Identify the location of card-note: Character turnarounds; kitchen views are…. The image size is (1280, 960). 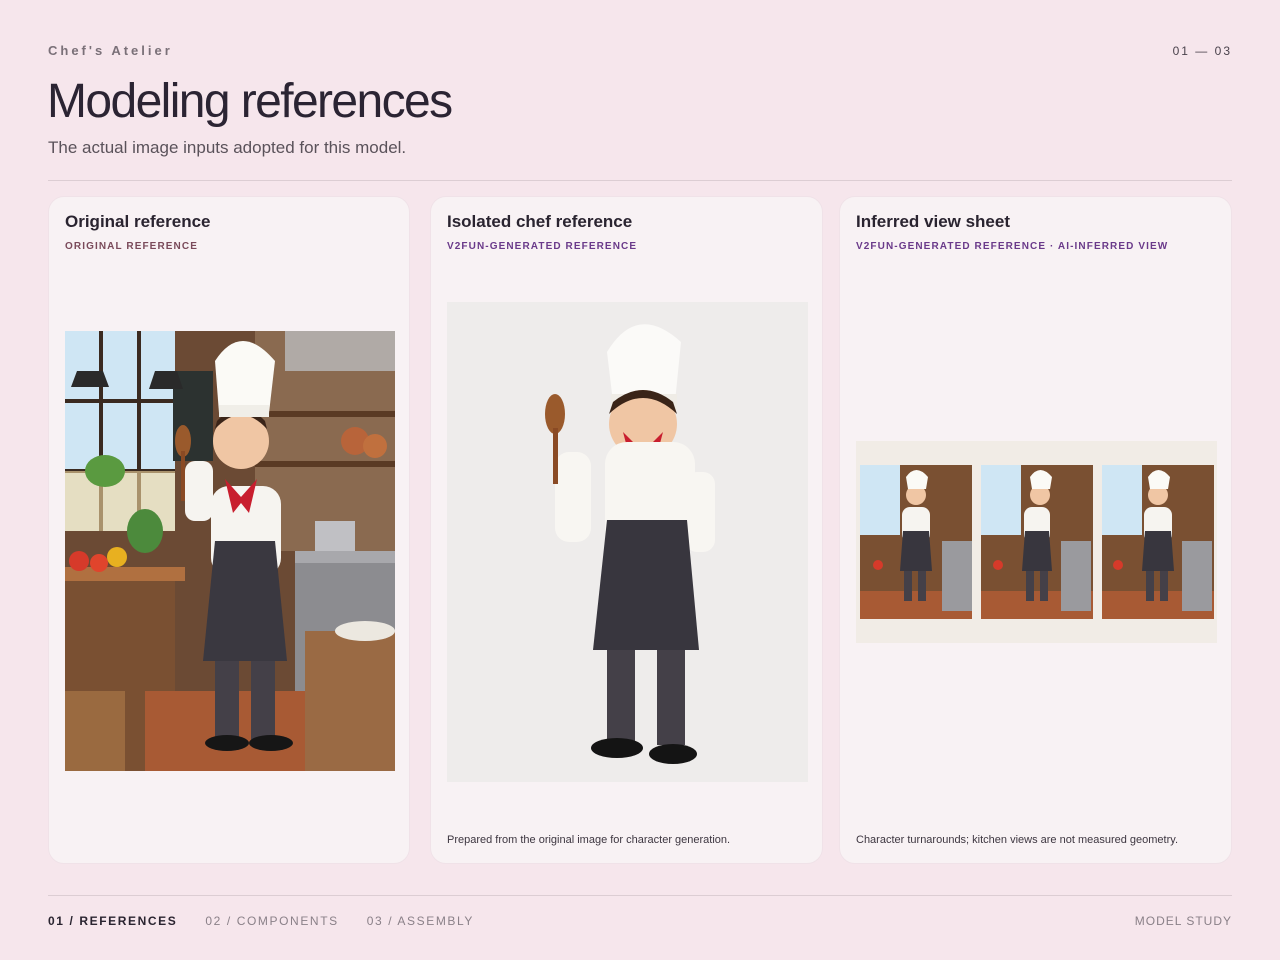
(1017, 840).